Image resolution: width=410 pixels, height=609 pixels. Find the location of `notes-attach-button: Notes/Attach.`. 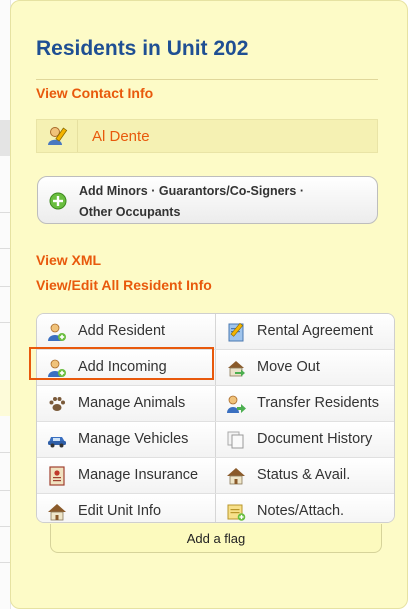

notes-attach-button: Notes/Attach. is located at coordinates (305, 508).